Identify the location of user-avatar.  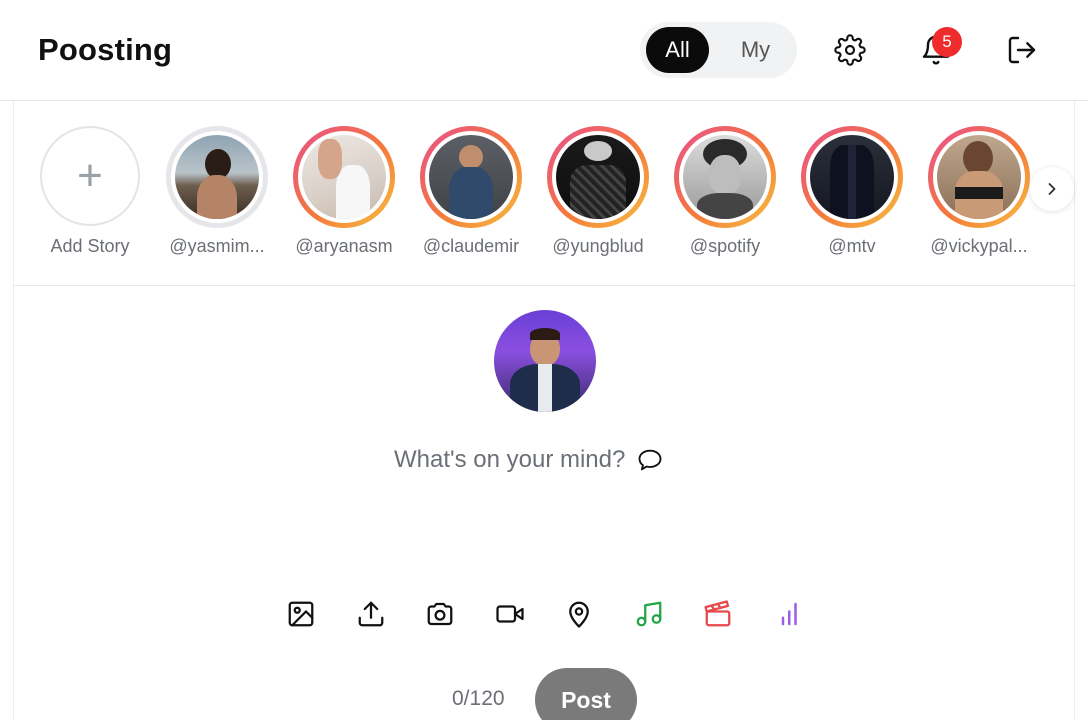
(545, 361).